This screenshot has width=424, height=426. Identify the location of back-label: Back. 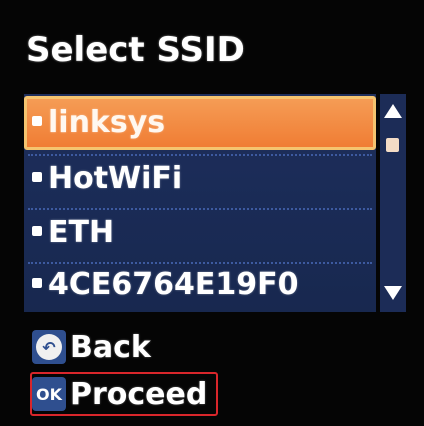
(110, 347).